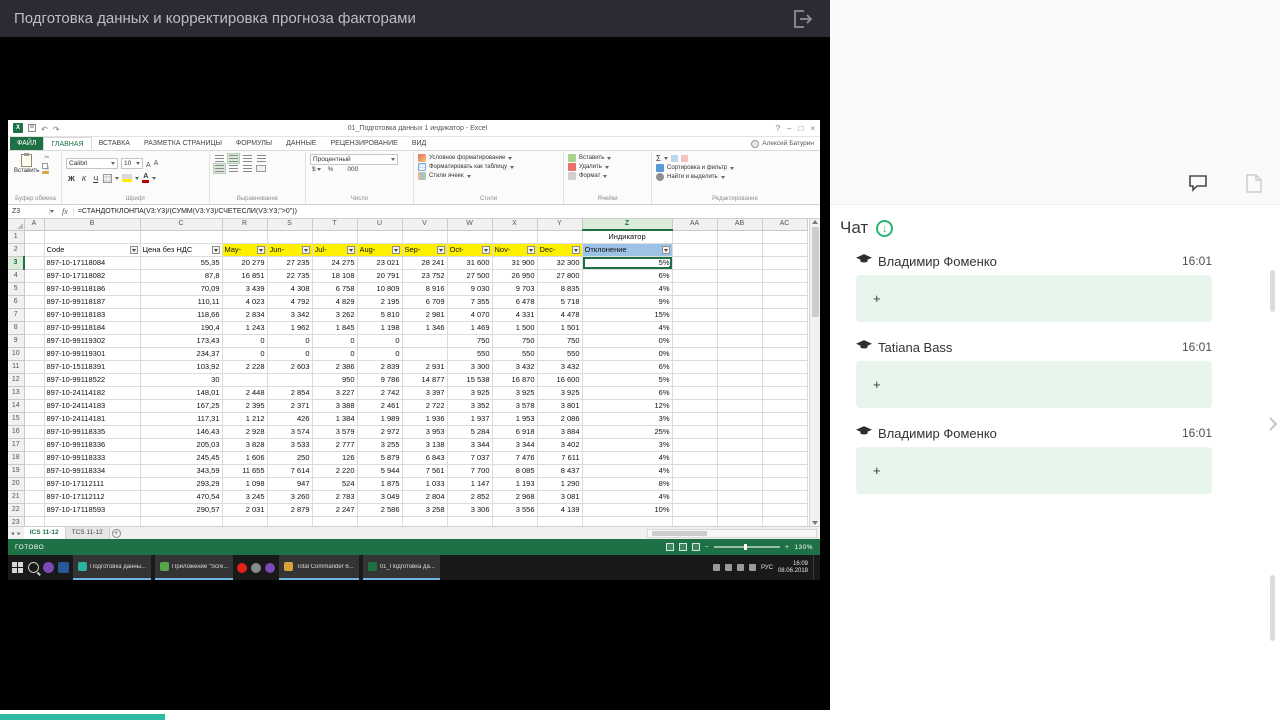 Image resolution: width=1280 pixels, height=720 pixels. What do you see at coordinates (290, 510) in the screenshot?
I see `cell: 2 879` at bounding box center [290, 510].